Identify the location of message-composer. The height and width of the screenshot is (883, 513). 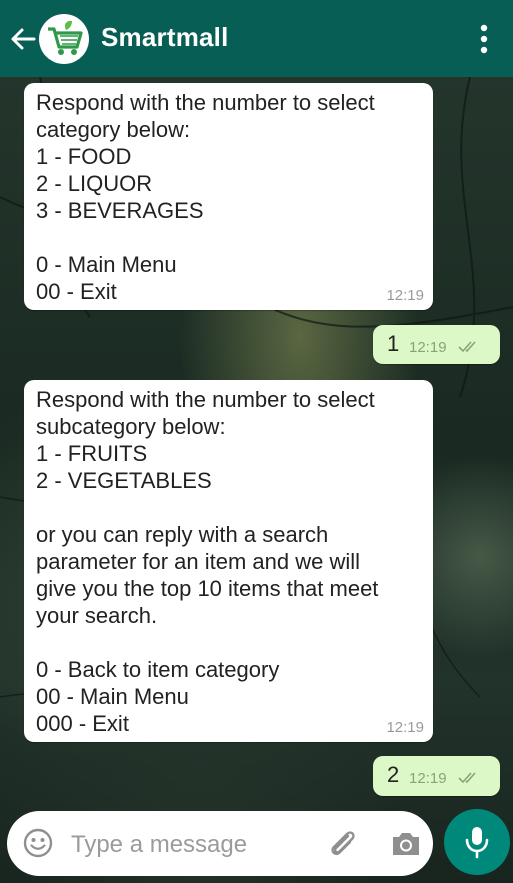
(220, 843).